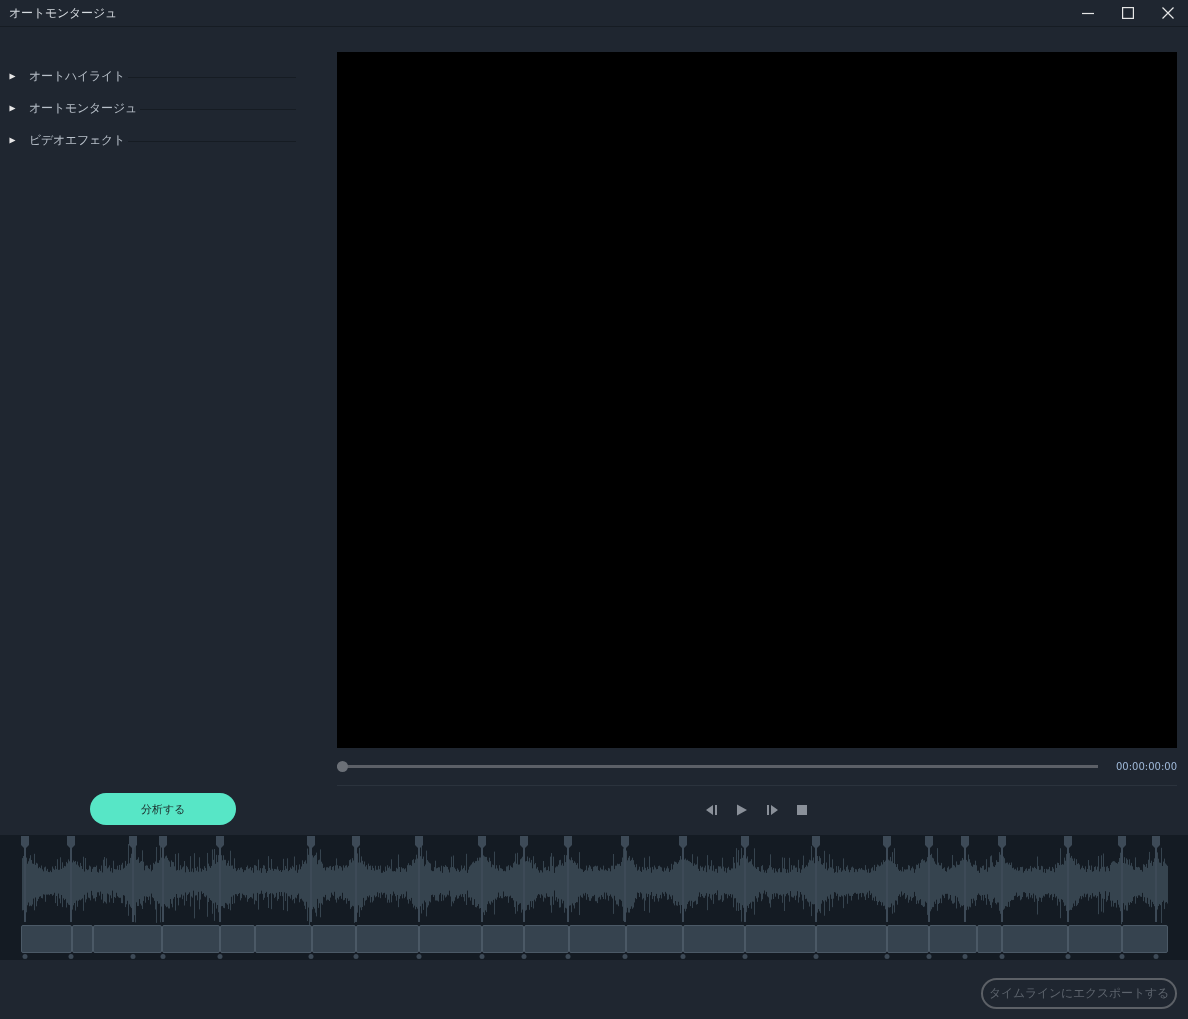 This screenshot has height=1019, width=1188. I want to click on clip-strip-drawing, so click(594, 939).